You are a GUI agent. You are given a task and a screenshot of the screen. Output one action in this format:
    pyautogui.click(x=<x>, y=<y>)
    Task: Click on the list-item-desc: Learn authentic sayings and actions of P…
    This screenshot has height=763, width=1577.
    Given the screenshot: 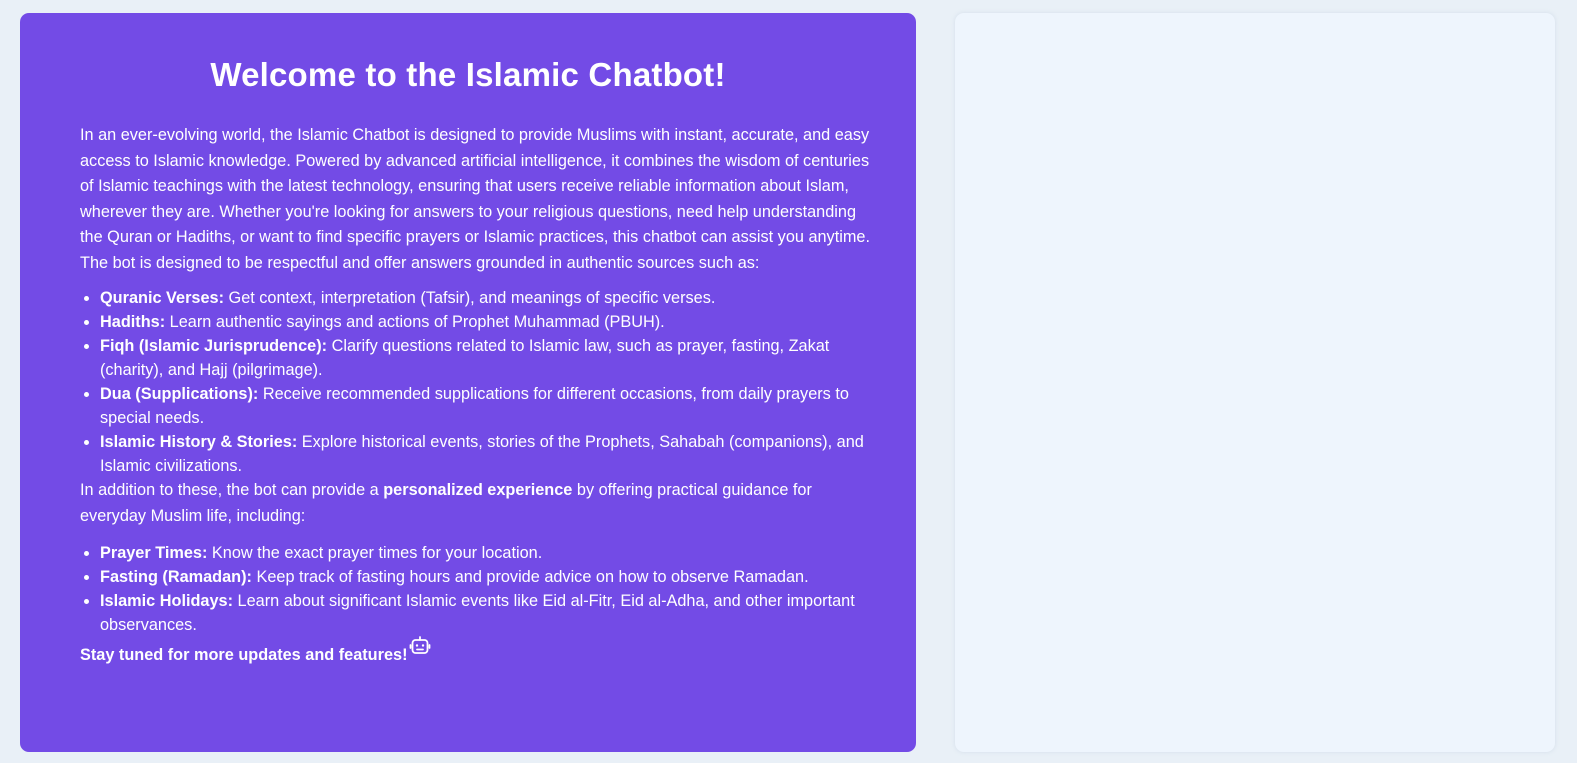 What is the action you would take?
    pyautogui.click(x=415, y=322)
    